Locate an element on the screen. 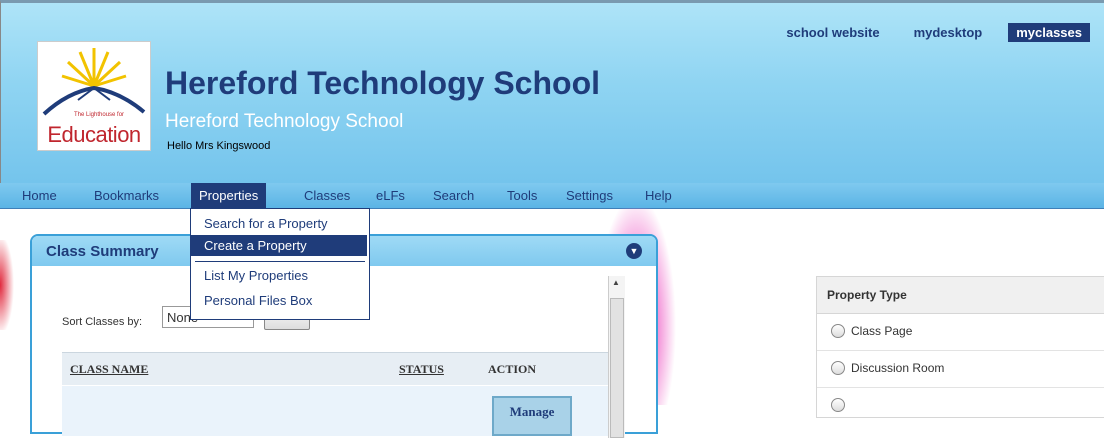  scroll-thumb is located at coordinates (617, 368).